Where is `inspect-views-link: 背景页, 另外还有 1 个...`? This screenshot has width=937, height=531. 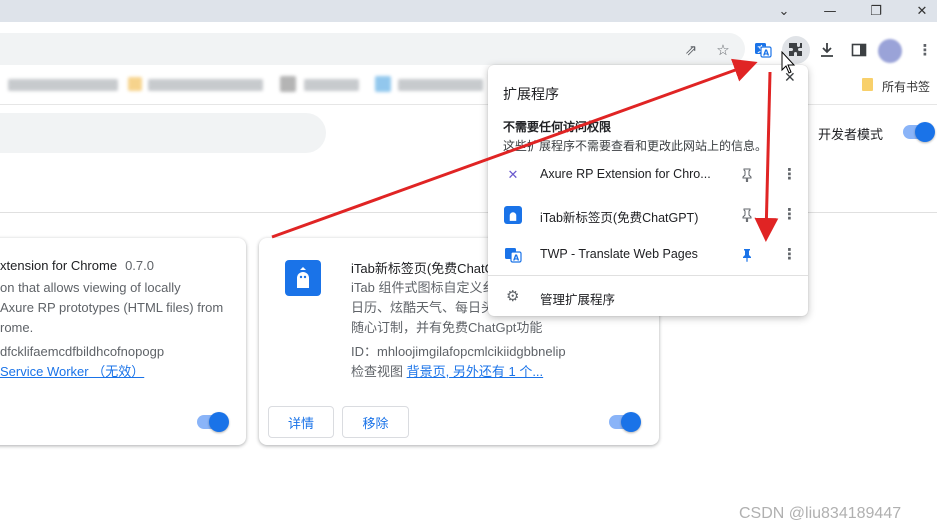 inspect-views-link: 背景页, 另外还有 1 个... is located at coordinates (475, 371).